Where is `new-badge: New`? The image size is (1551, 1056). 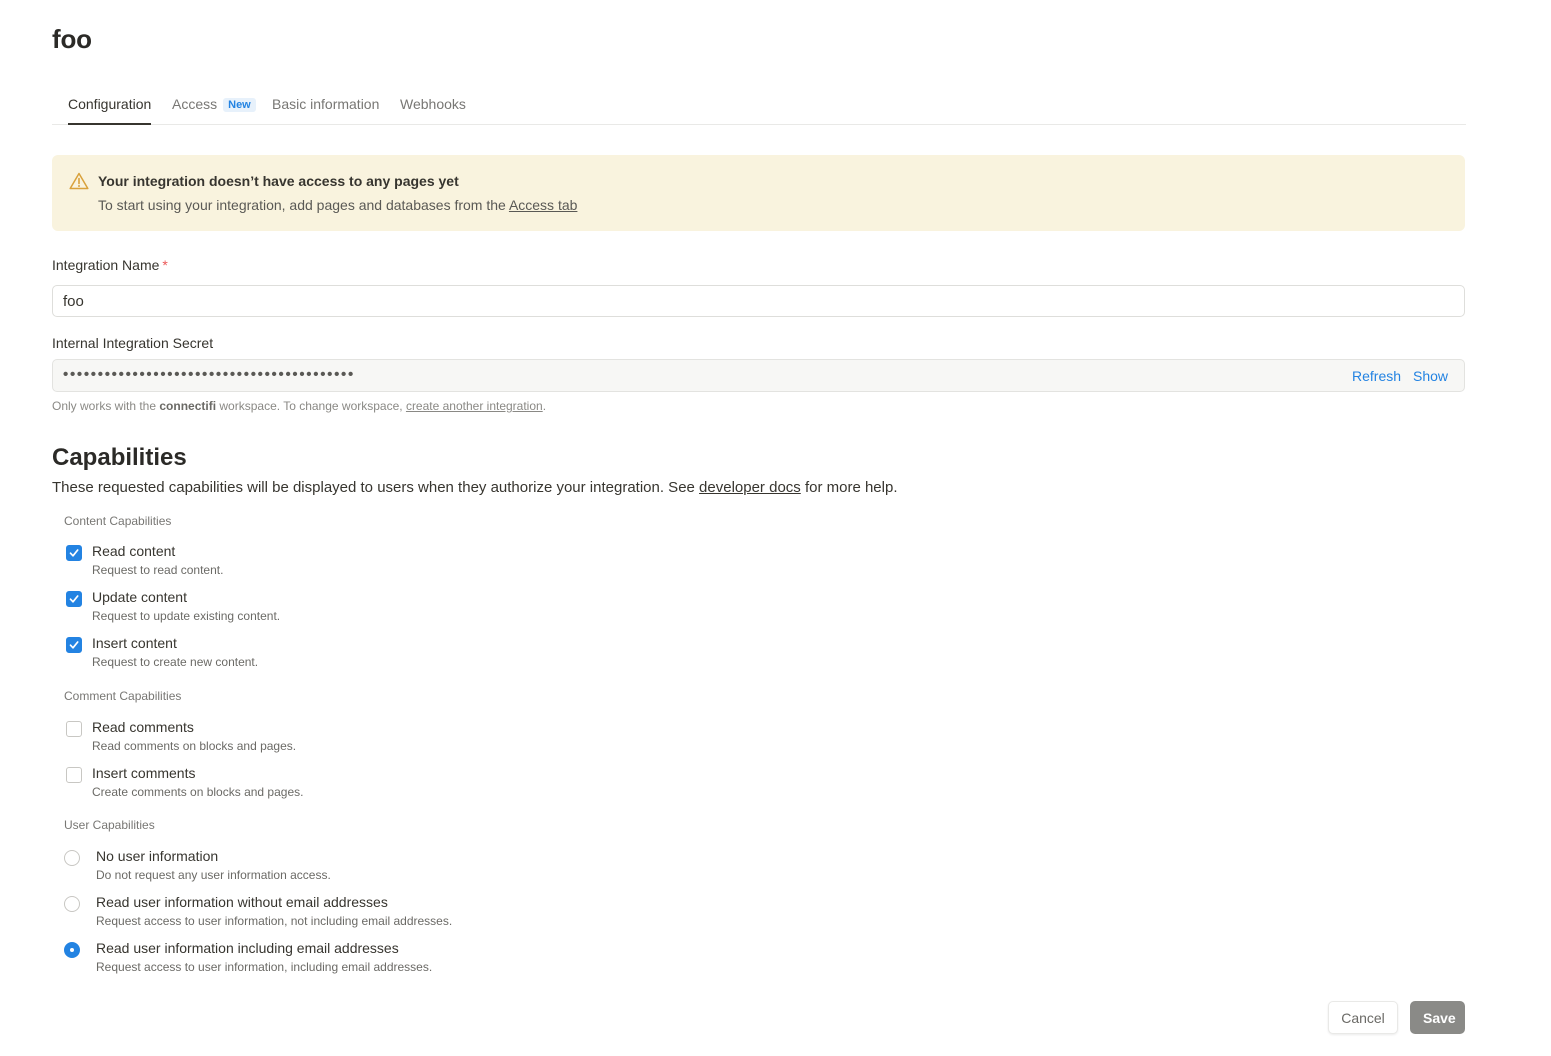 new-badge: New is located at coordinates (239, 105).